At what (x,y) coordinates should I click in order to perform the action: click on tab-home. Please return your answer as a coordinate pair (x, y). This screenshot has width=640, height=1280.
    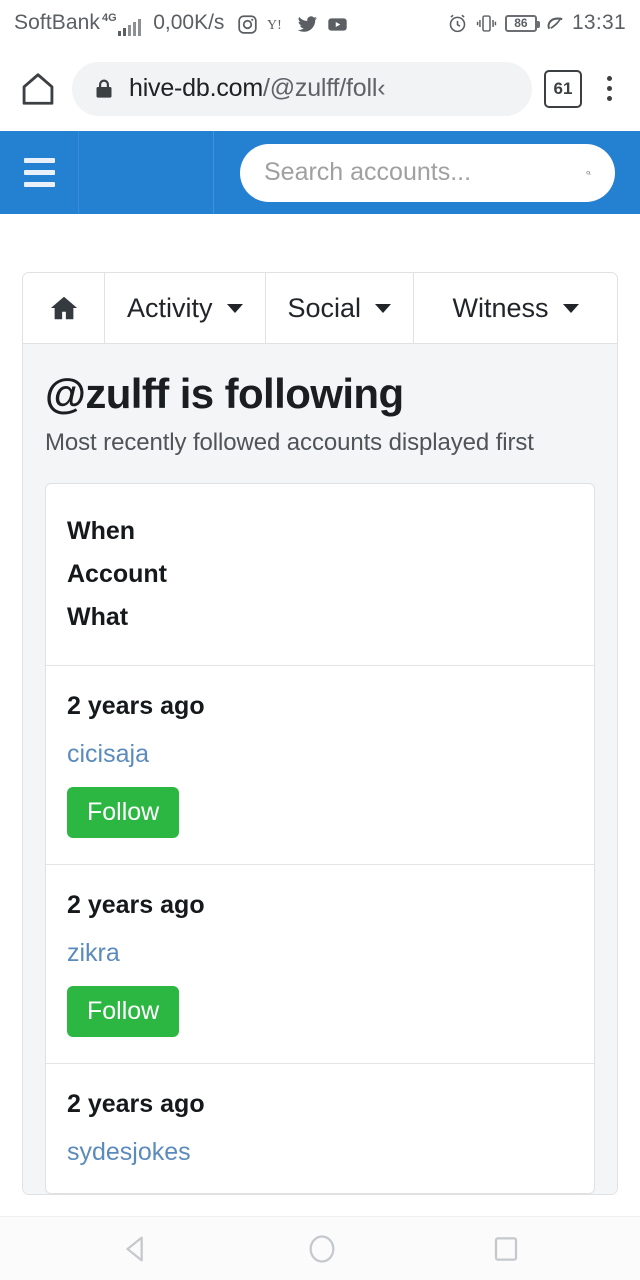
    Looking at the image, I should click on (64, 308).